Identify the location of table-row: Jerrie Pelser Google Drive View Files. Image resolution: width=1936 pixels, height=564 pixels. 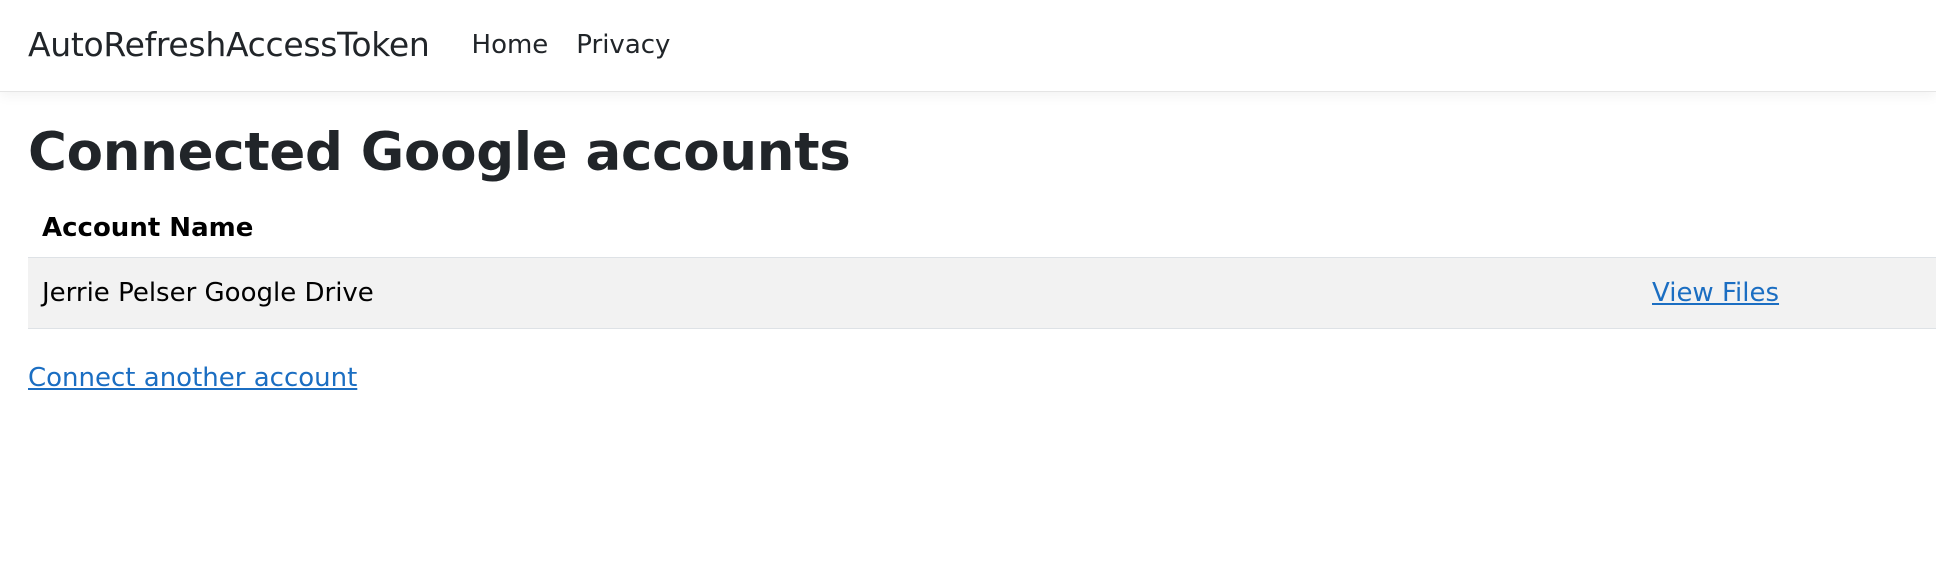
(982, 293).